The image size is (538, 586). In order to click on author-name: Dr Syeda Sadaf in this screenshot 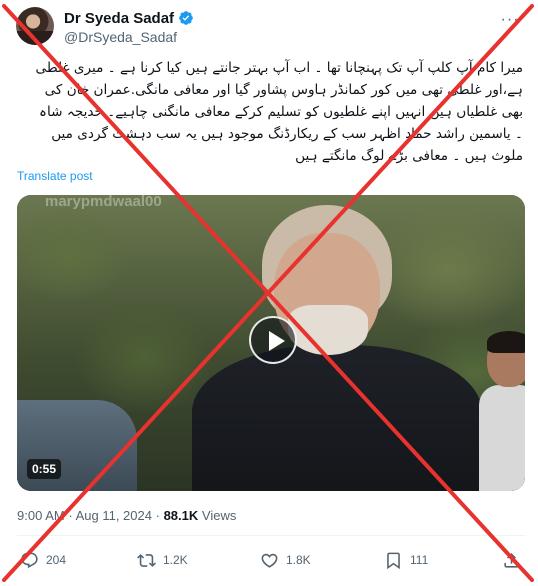, I will do `click(119, 18)`.